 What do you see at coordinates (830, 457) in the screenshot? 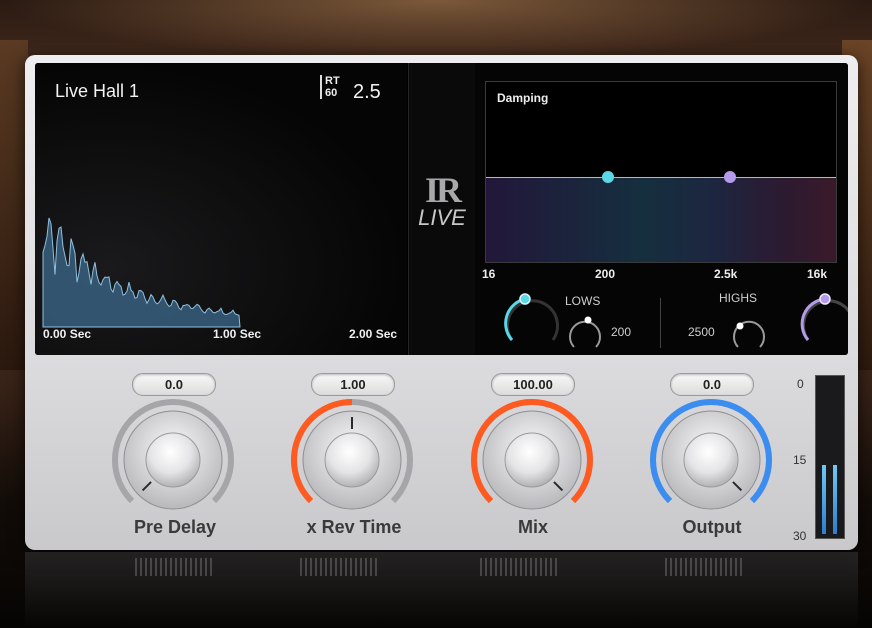
I see `output-meter` at bounding box center [830, 457].